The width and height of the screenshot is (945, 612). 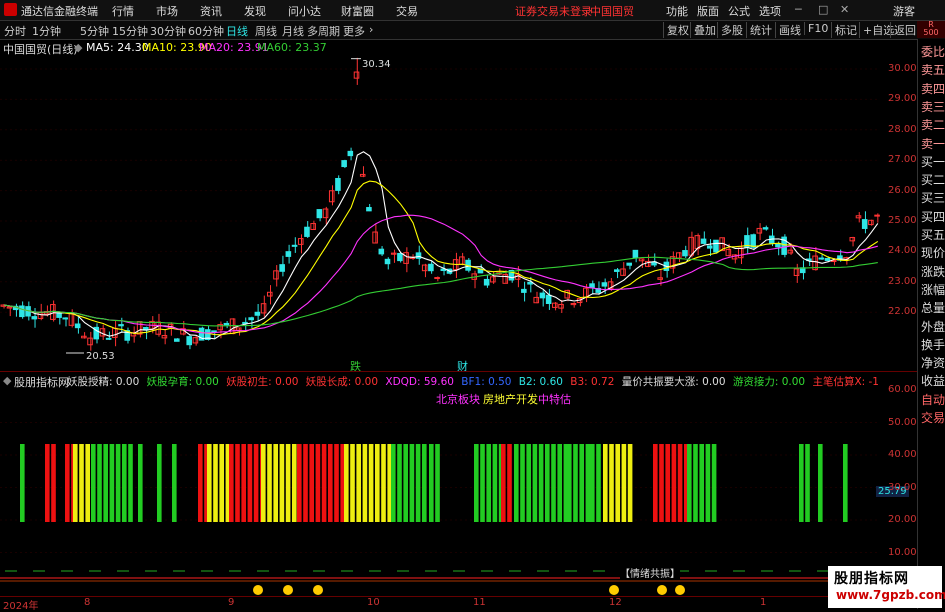 I want to click on close-icon: ✕, so click(x=844, y=9).